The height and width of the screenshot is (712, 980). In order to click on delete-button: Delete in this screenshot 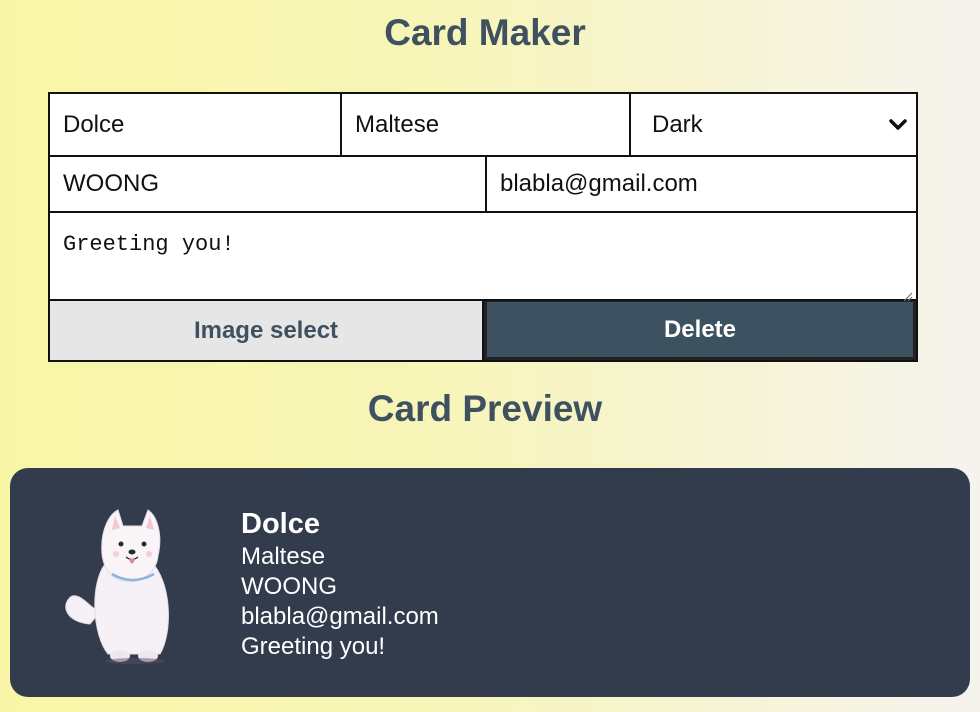, I will do `click(700, 330)`.